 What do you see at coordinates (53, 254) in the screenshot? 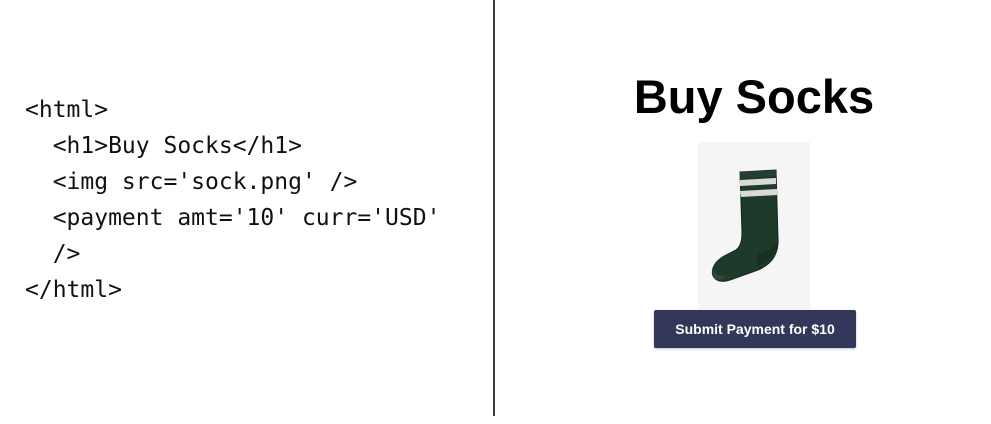
I see `code-line: />` at bounding box center [53, 254].